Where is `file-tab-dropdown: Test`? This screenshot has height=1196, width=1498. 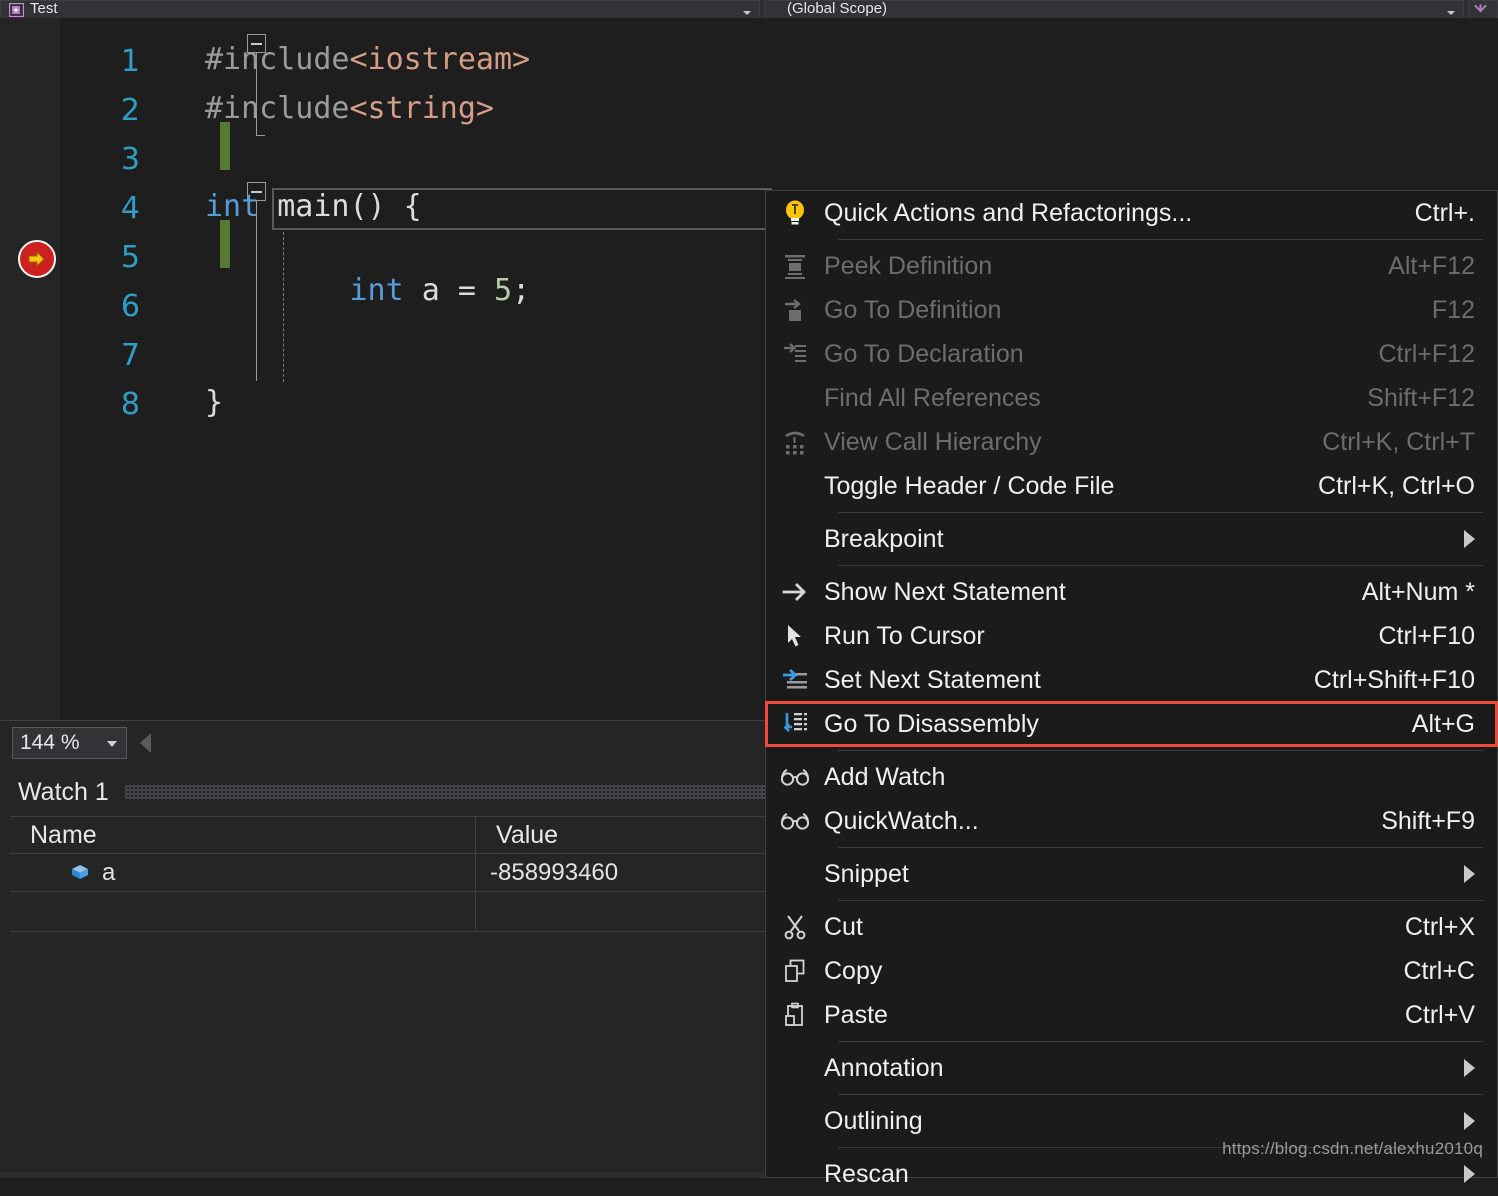
file-tab-dropdown: Test is located at coordinates (380, 9).